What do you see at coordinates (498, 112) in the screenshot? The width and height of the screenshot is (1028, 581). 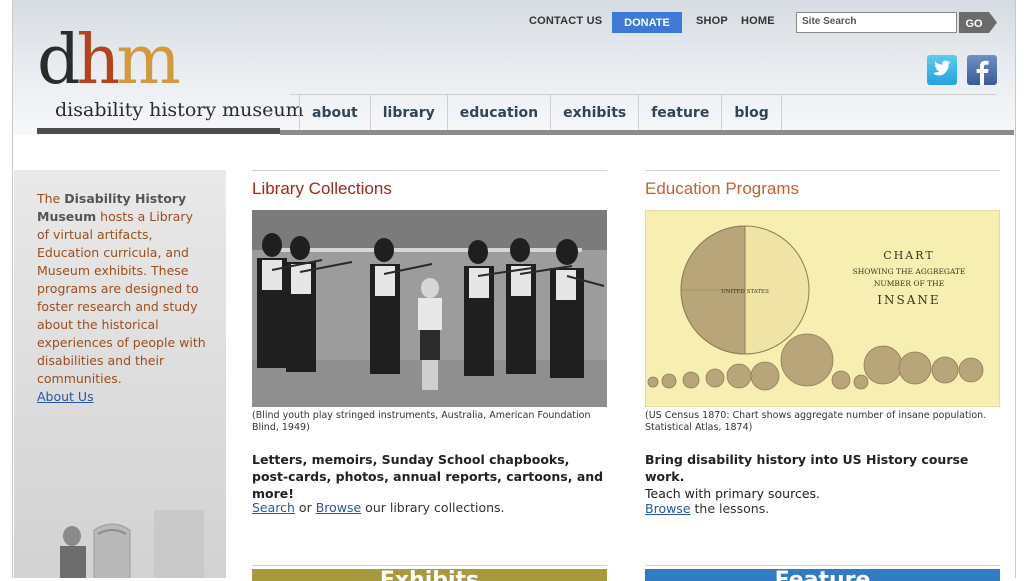 I see `nav-education: education` at bounding box center [498, 112].